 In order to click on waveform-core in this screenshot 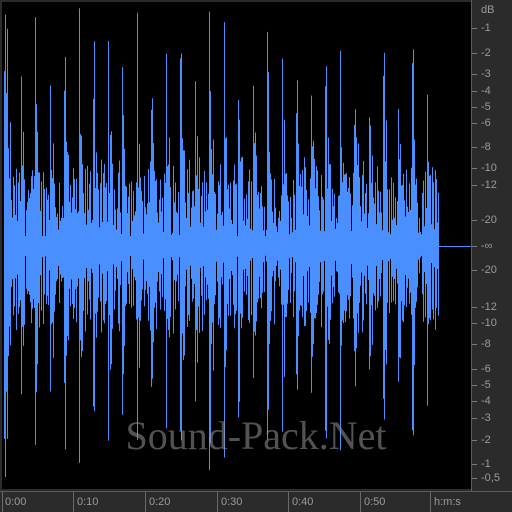, I will do `click(221, 246)`.